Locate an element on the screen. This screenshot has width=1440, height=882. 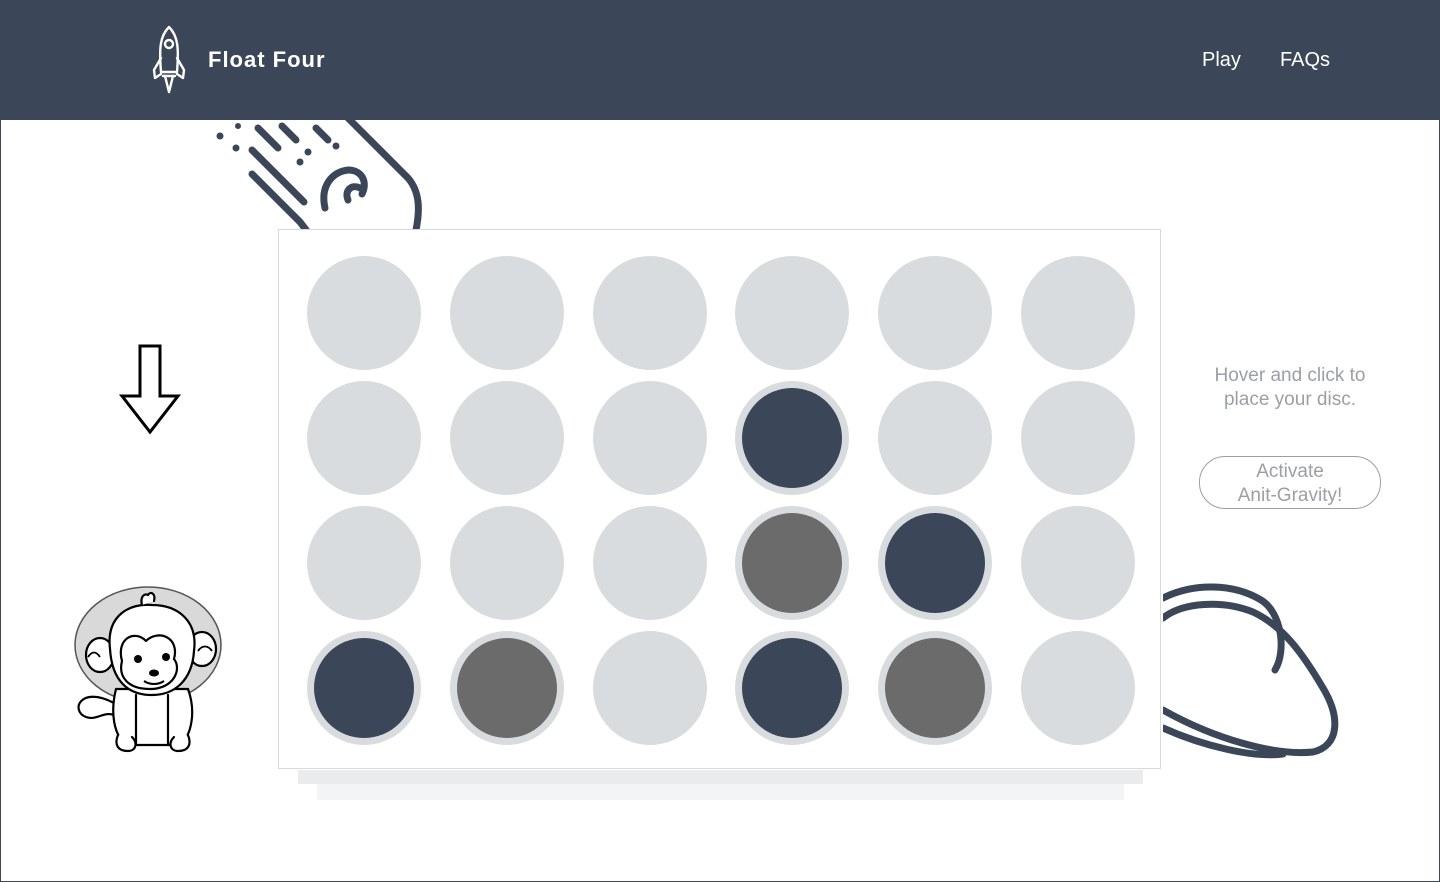
board-cell-r3-c2 is located at coordinates (506, 563).